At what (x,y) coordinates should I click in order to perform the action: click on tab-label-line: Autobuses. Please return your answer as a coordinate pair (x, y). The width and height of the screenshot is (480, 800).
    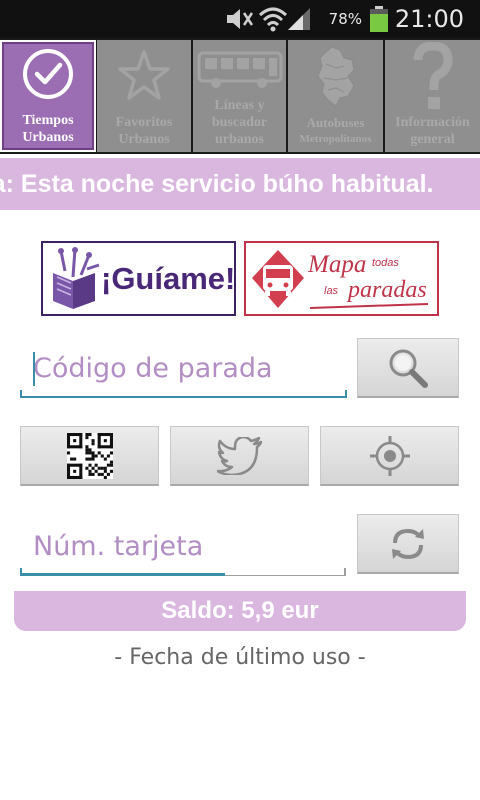
    Looking at the image, I should click on (335, 122).